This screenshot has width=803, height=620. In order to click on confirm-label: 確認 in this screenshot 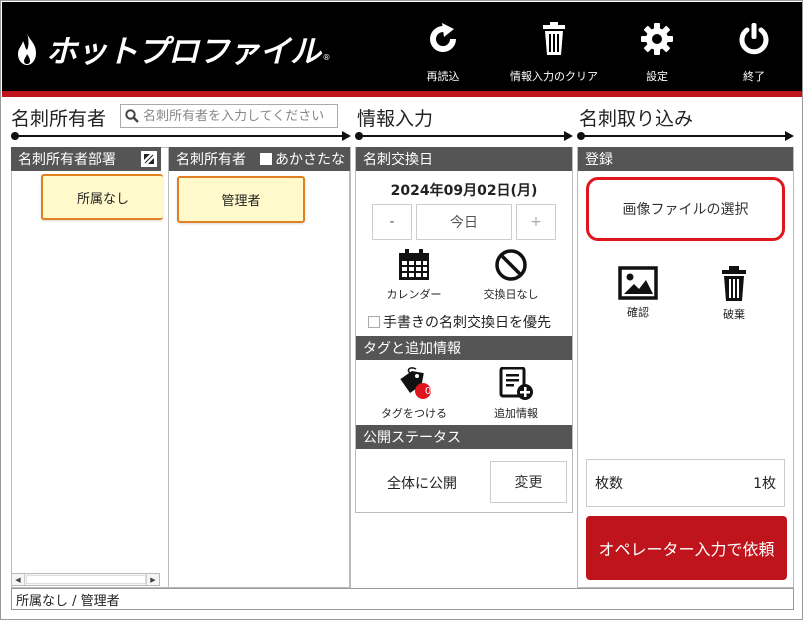, I will do `click(638, 312)`.